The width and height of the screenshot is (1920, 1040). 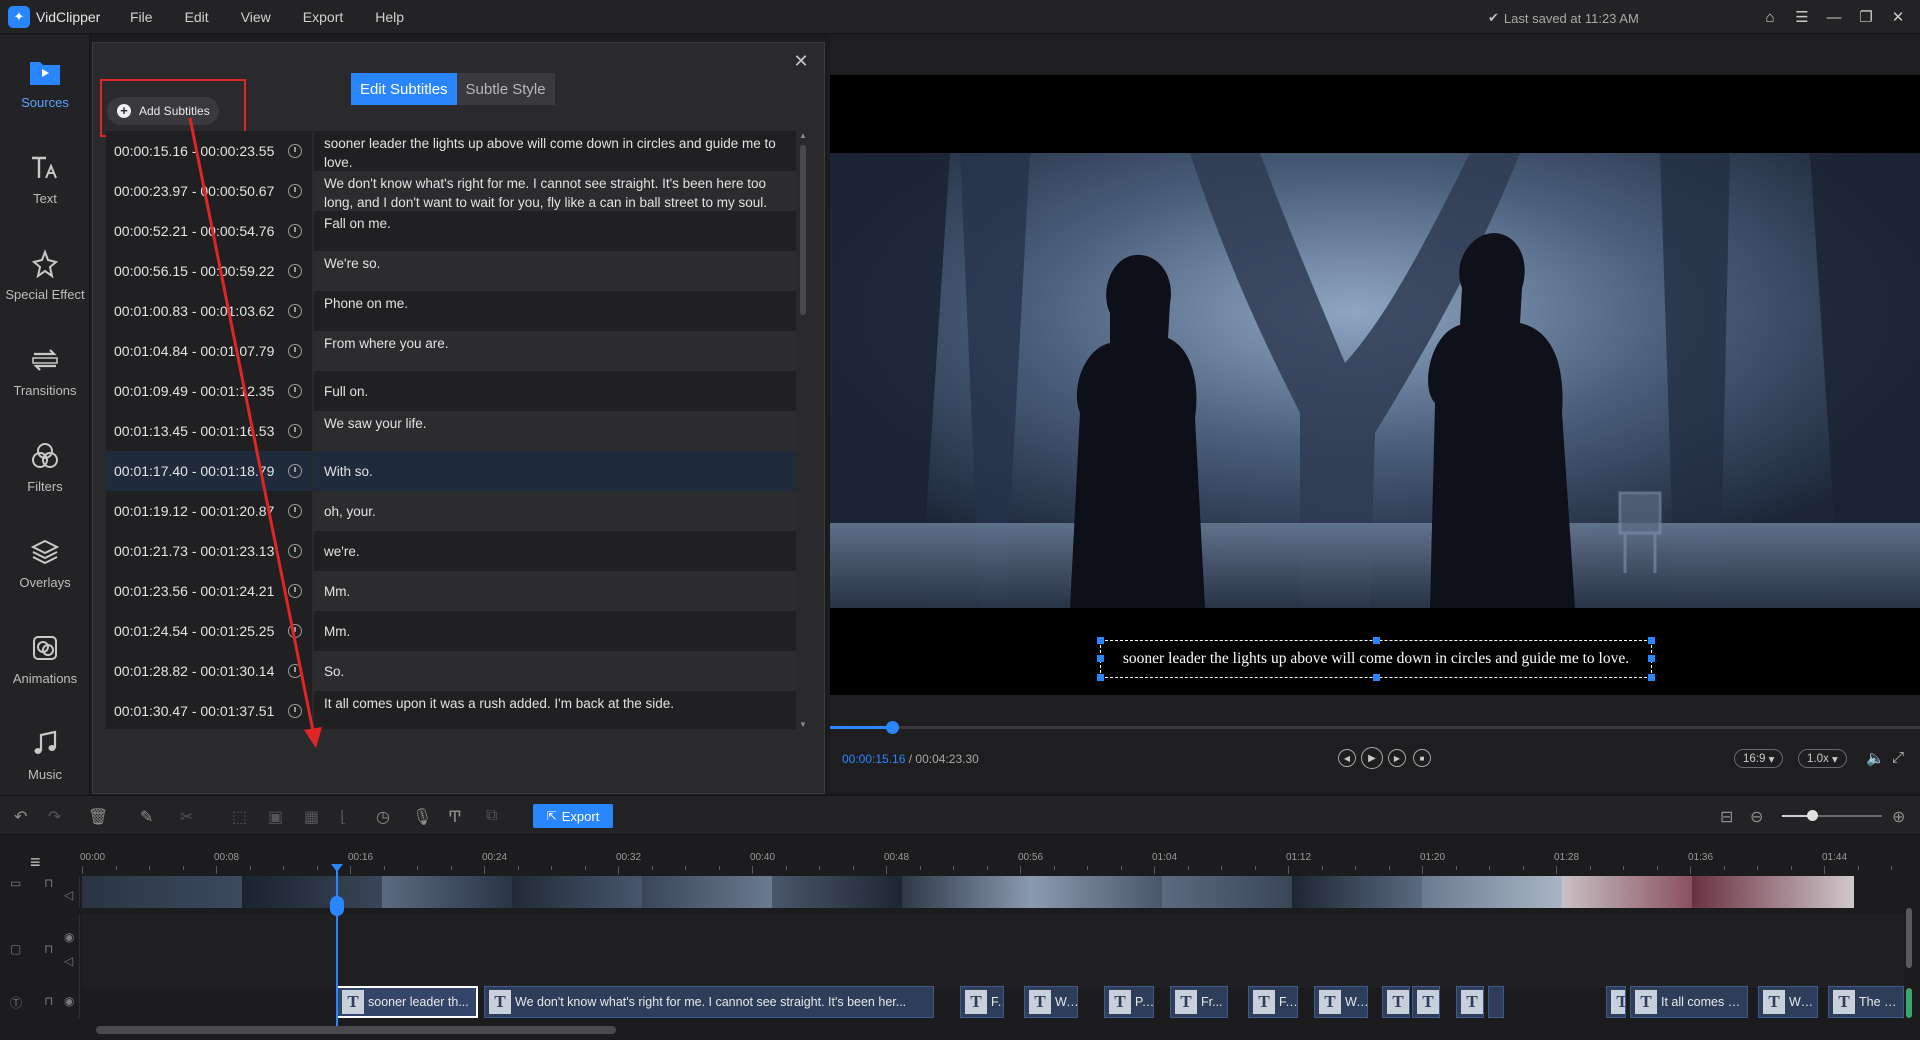 I want to click on zoom-out-icon: ⊖, so click(x=1756, y=817).